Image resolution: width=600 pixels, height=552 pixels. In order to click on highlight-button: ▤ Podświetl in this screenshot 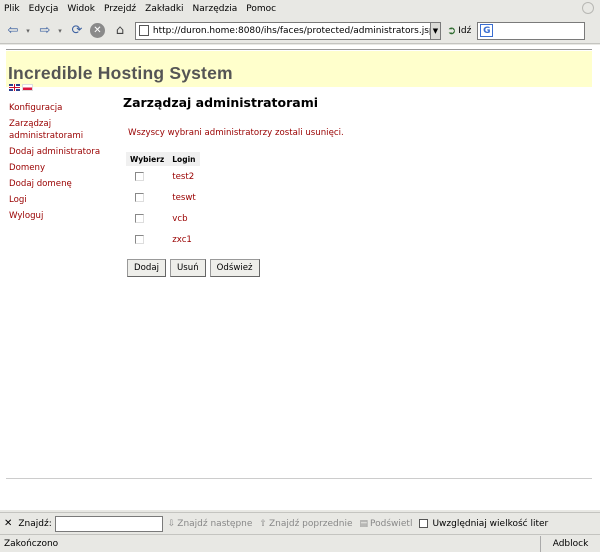, I will do `click(386, 524)`.